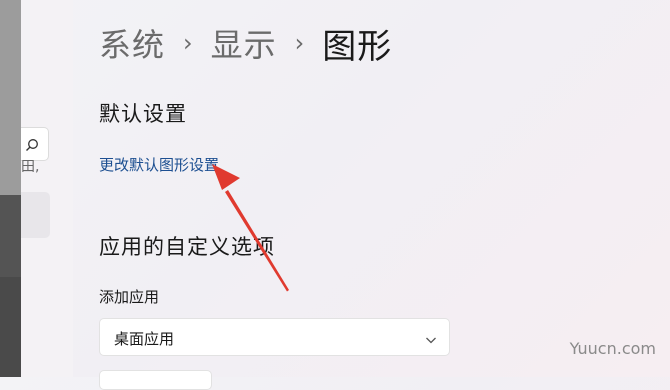 The image size is (670, 390). I want to click on background-window-edge, so click(10, 188).